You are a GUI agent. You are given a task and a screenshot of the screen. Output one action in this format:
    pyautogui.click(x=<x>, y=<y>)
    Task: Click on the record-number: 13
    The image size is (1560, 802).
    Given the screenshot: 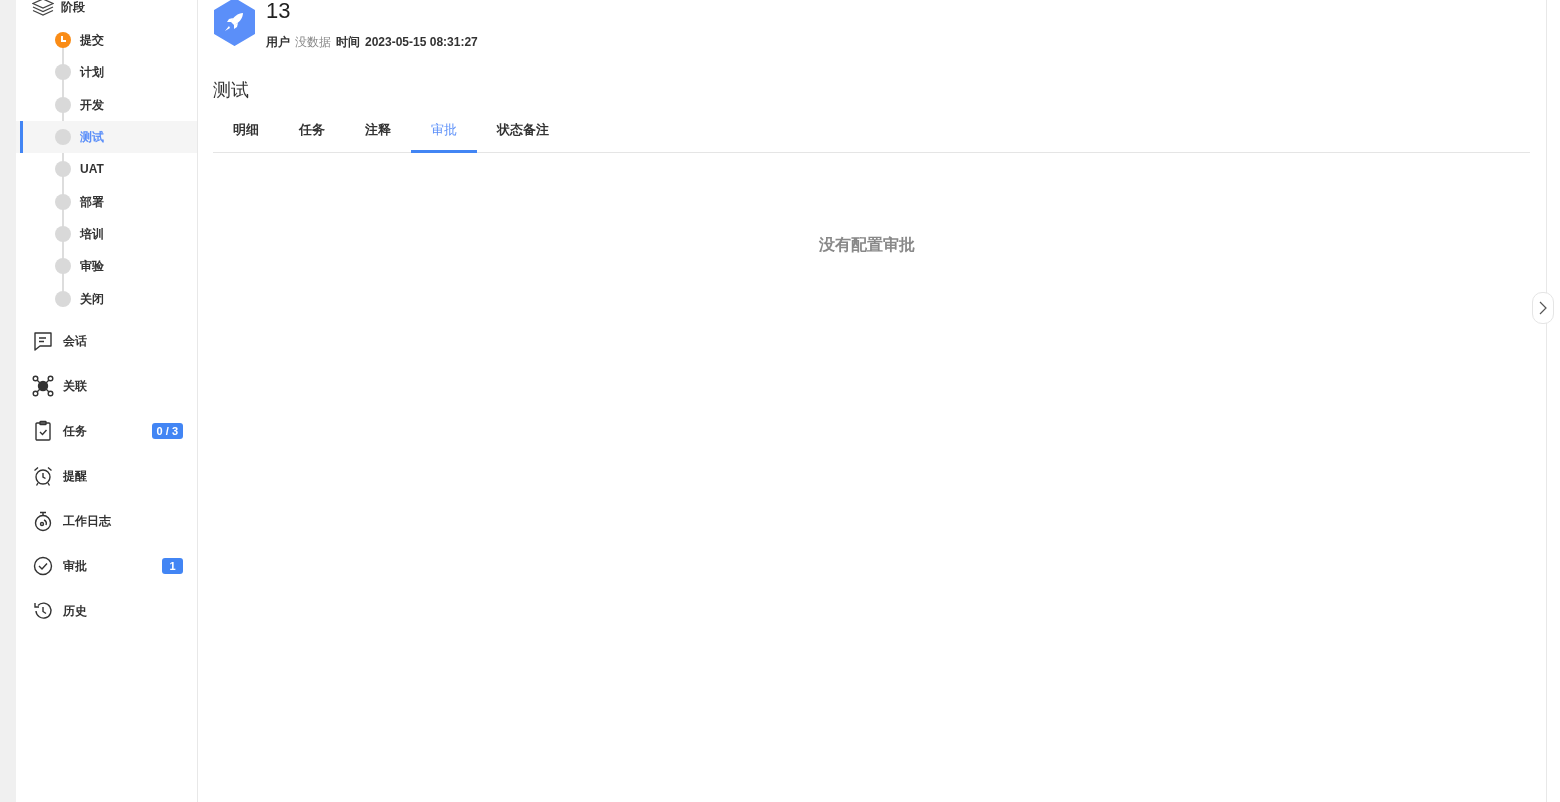 What is the action you would take?
    pyautogui.click(x=279, y=12)
    